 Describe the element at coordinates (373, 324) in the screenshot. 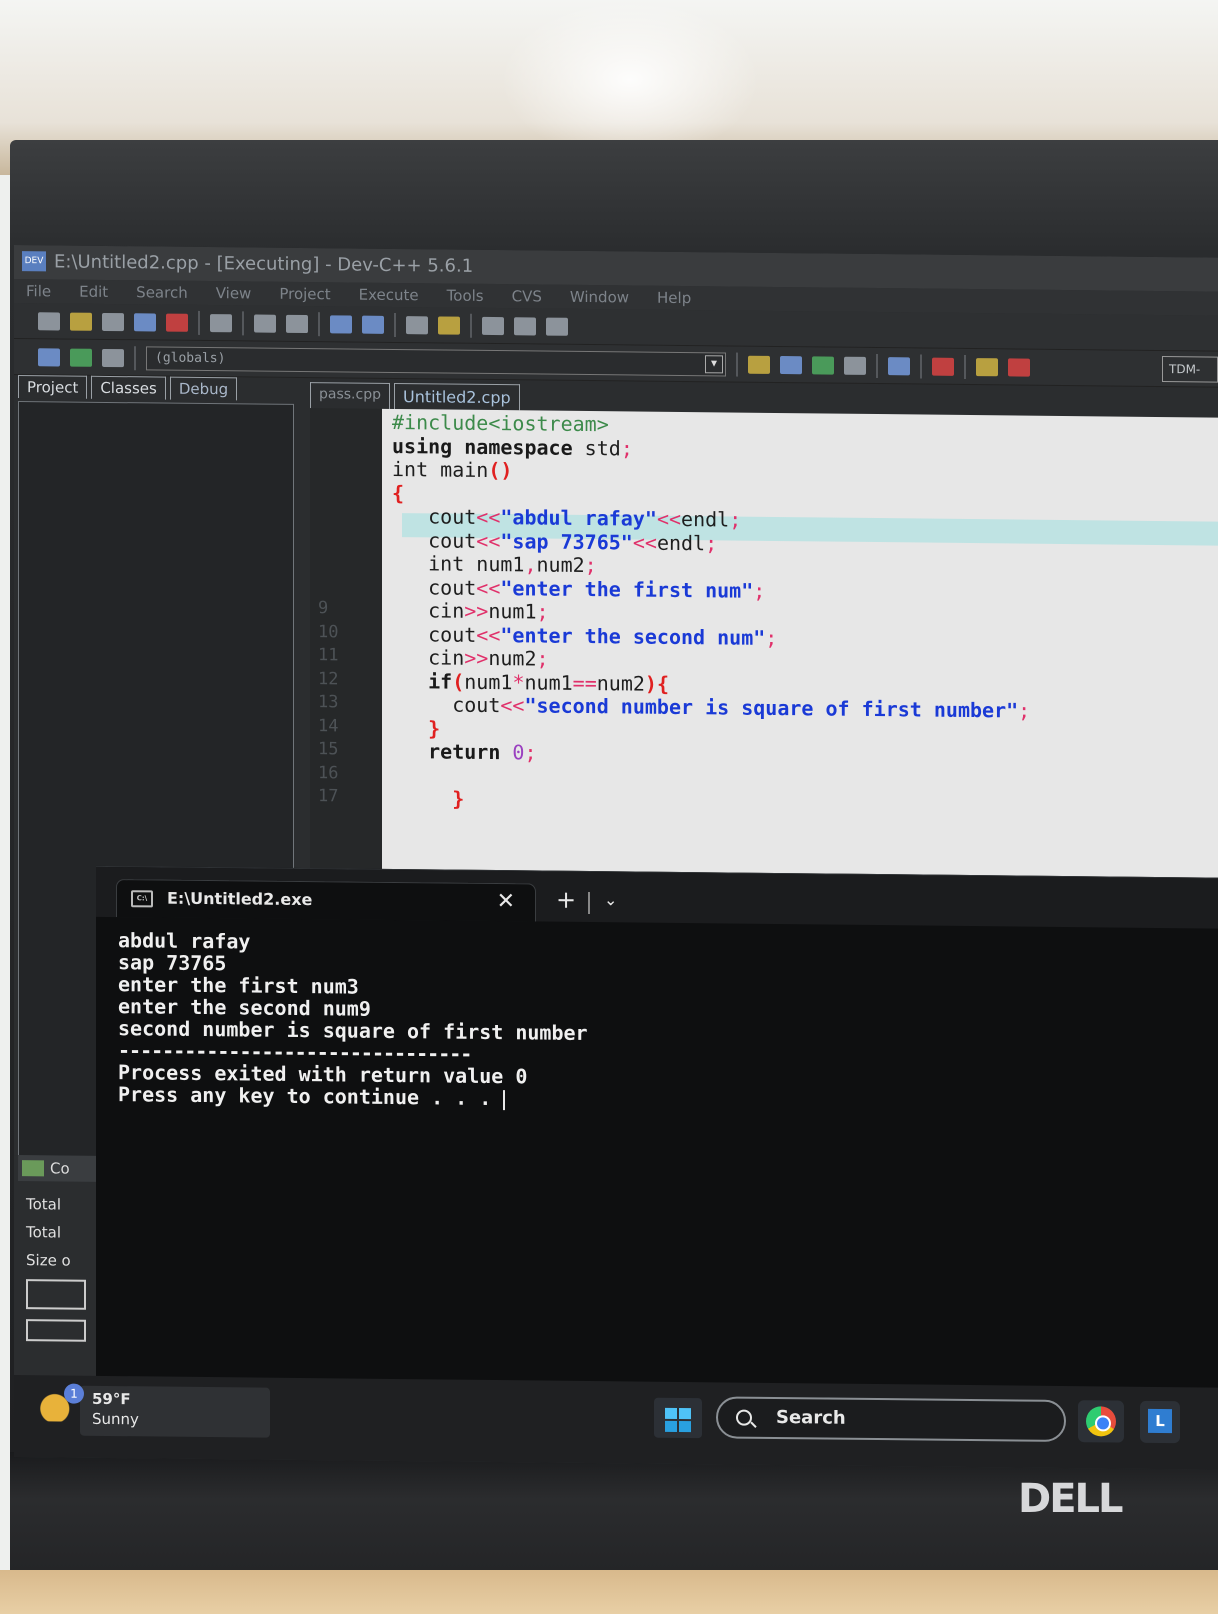

I see `replace-icon` at that location.